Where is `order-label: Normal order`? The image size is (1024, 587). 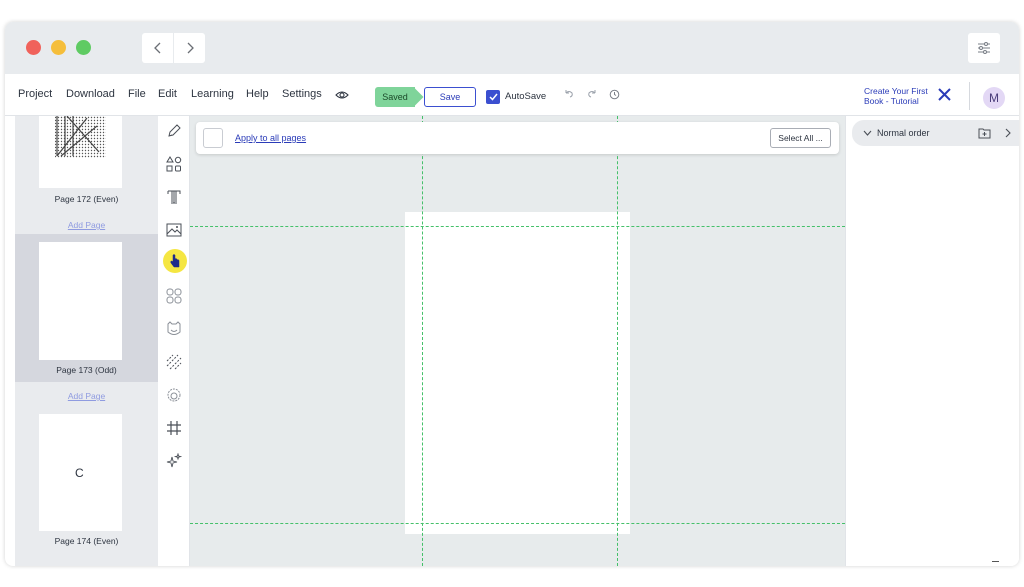 order-label: Normal order is located at coordinates (903, 133).